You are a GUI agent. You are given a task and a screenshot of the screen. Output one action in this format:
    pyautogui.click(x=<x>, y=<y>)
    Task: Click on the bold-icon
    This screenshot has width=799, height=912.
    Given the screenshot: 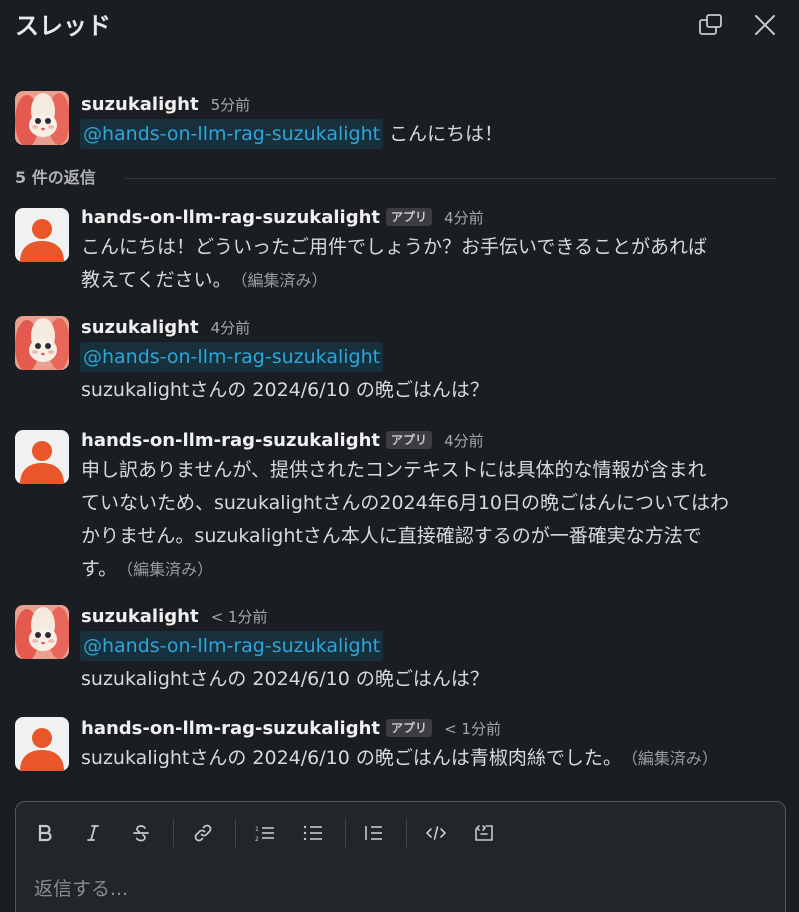 What is the action you would take?
    pyautogui.click(x=45, y=833)
    